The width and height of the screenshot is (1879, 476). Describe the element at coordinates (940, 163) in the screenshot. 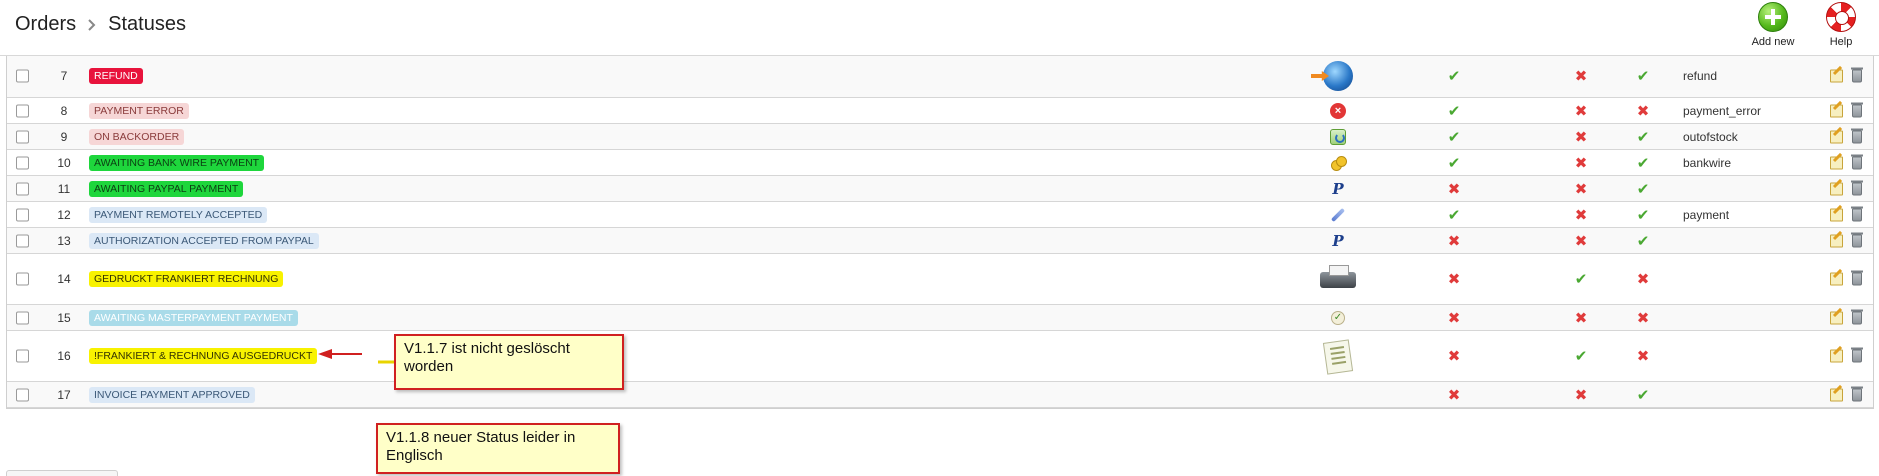

I see `table-row: 10 AWAITING BANK WIRE PAYMENT ✔ ✖ ✔ bankwire` at that location.